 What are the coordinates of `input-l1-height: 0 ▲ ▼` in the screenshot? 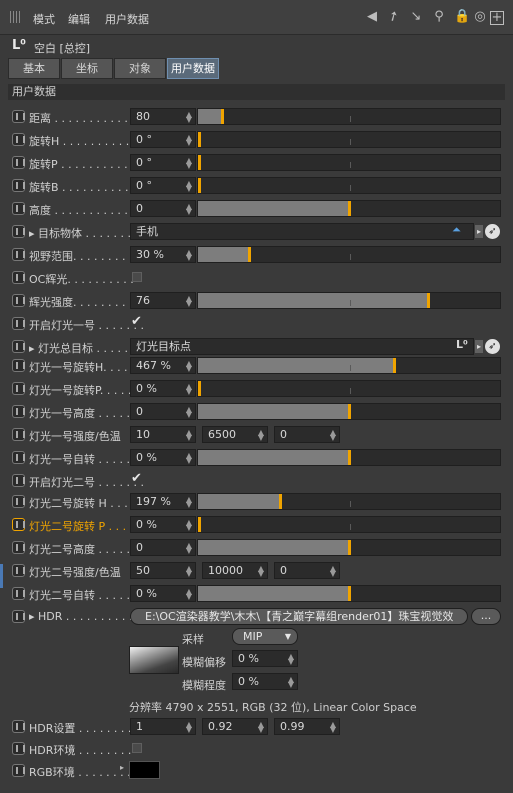 It's located at (163, 411).